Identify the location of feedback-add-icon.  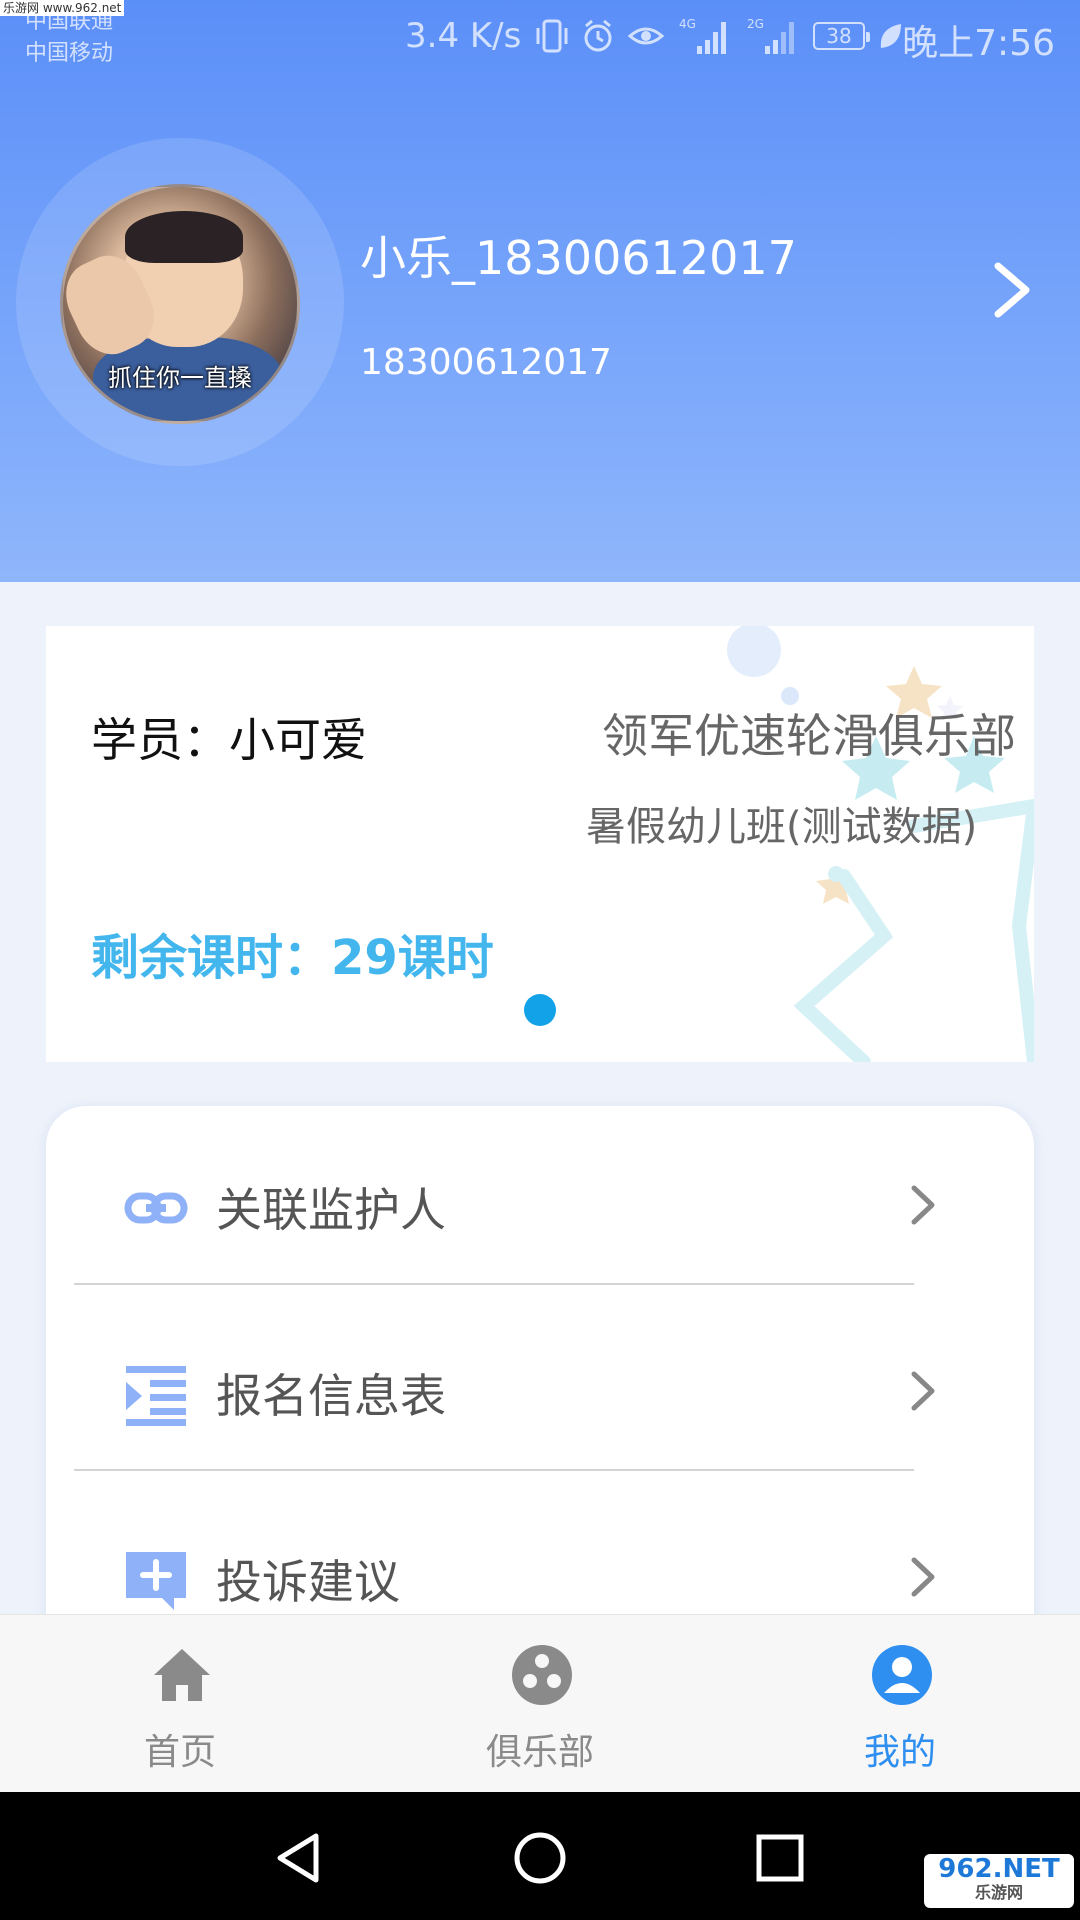
(156, 1581).